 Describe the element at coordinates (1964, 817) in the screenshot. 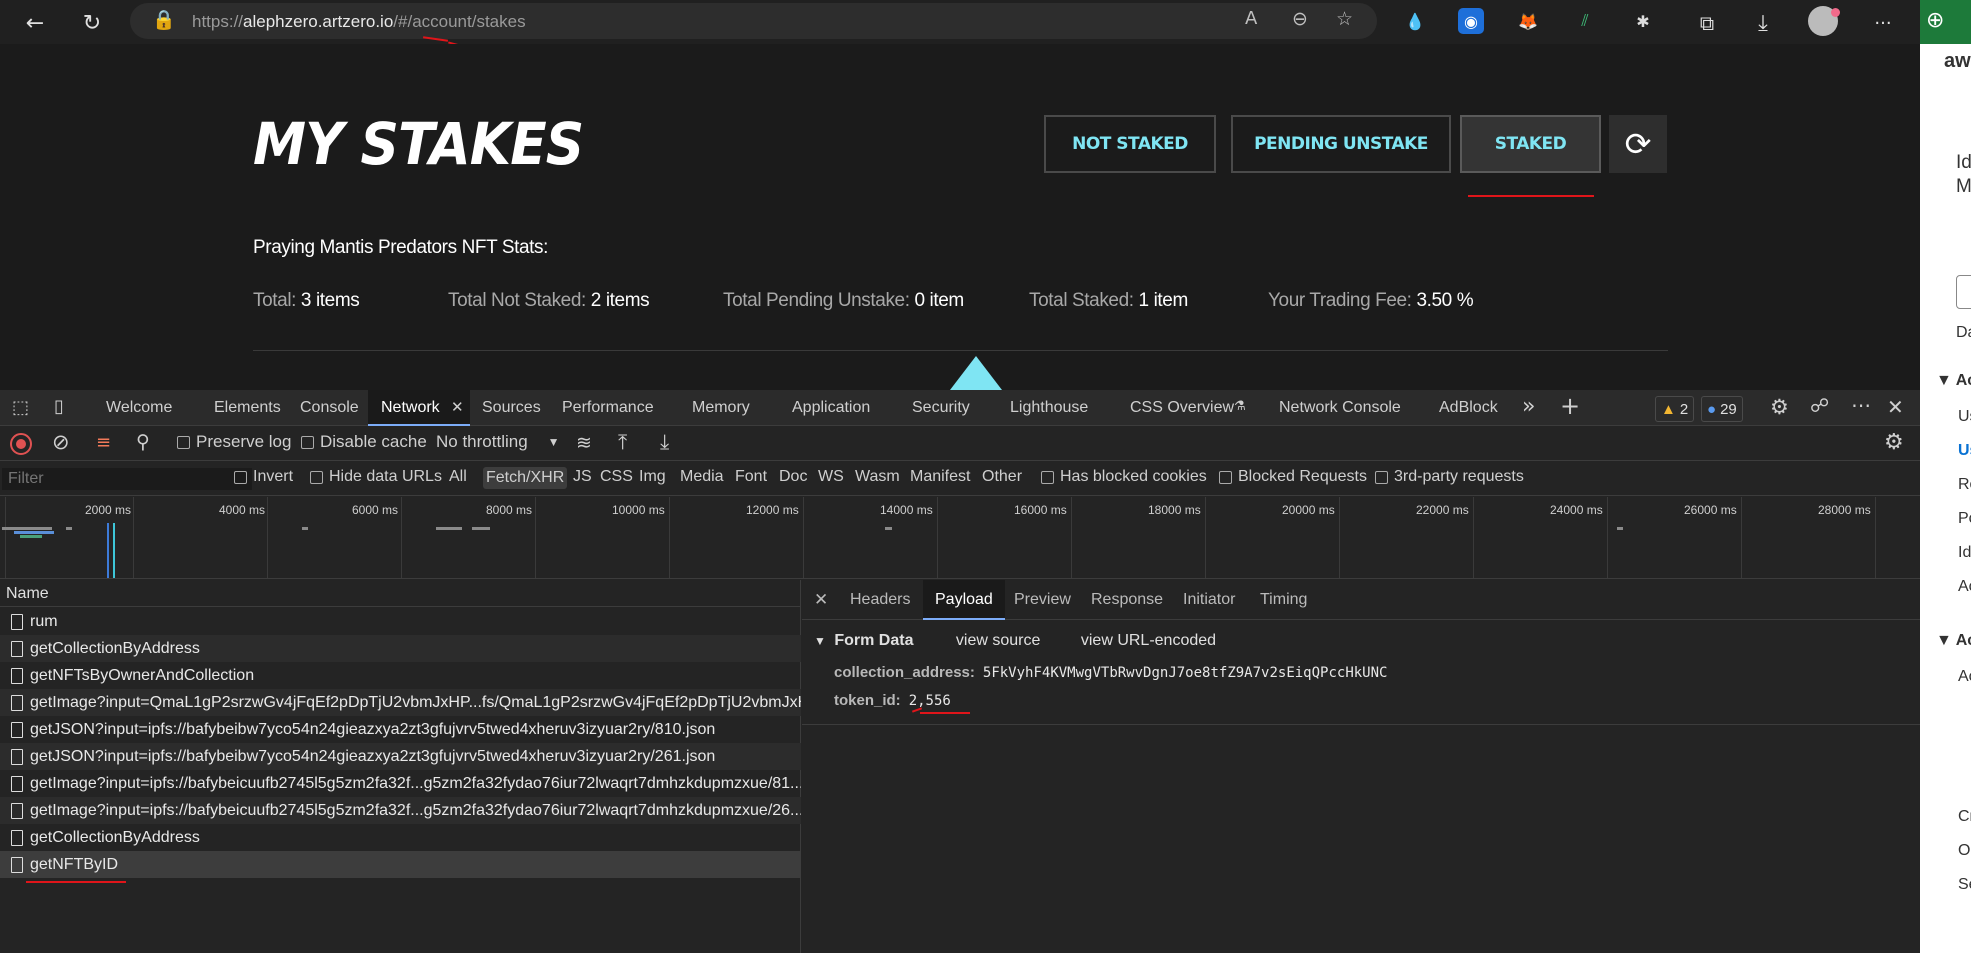

I see `side-link: Cr` at that location.